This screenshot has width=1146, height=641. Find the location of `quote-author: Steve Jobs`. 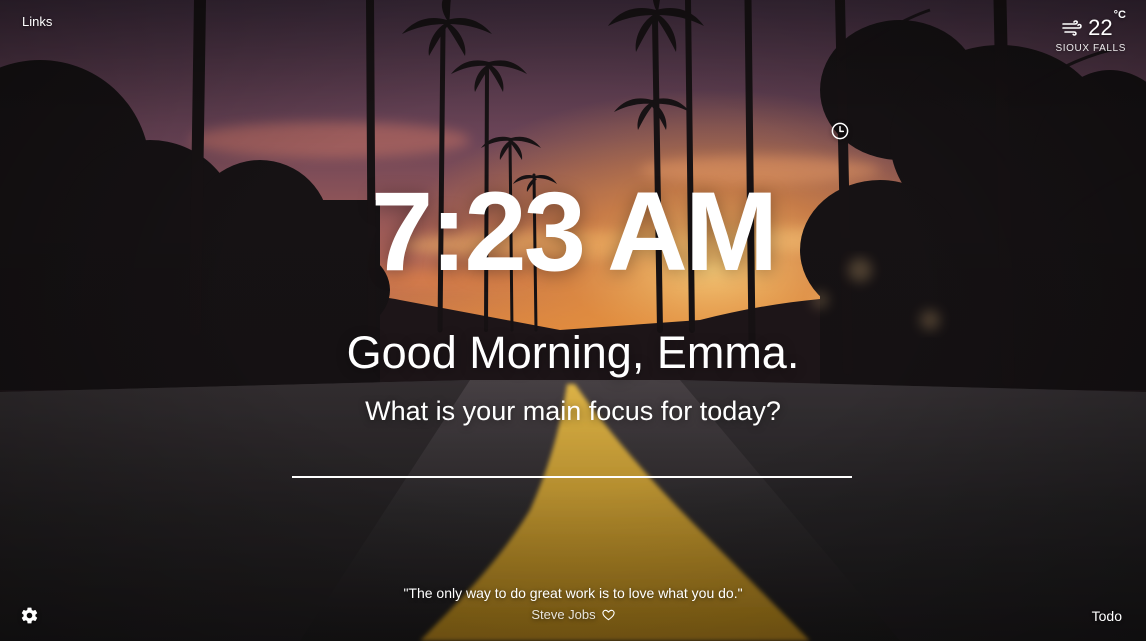

quote-author: Steve Jobs is located at coordinates (563, 614).